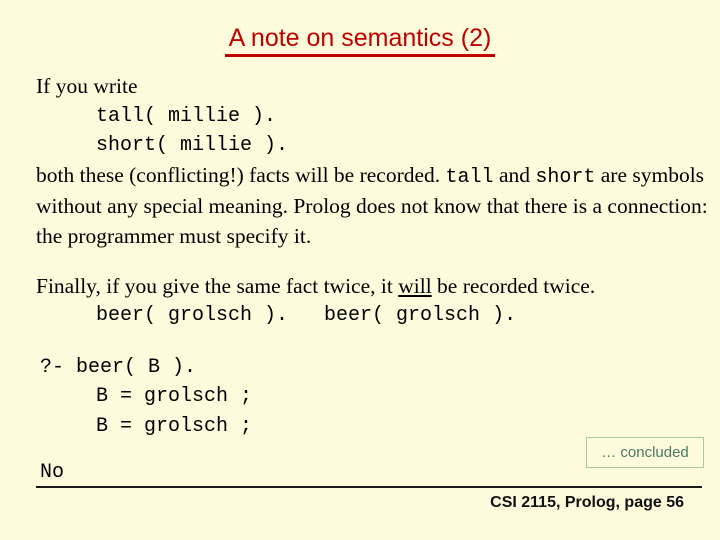 The width and height of the screenshot is (720, 540). I want to click on concluded-badge-label: … concluded, so click(645, 452).